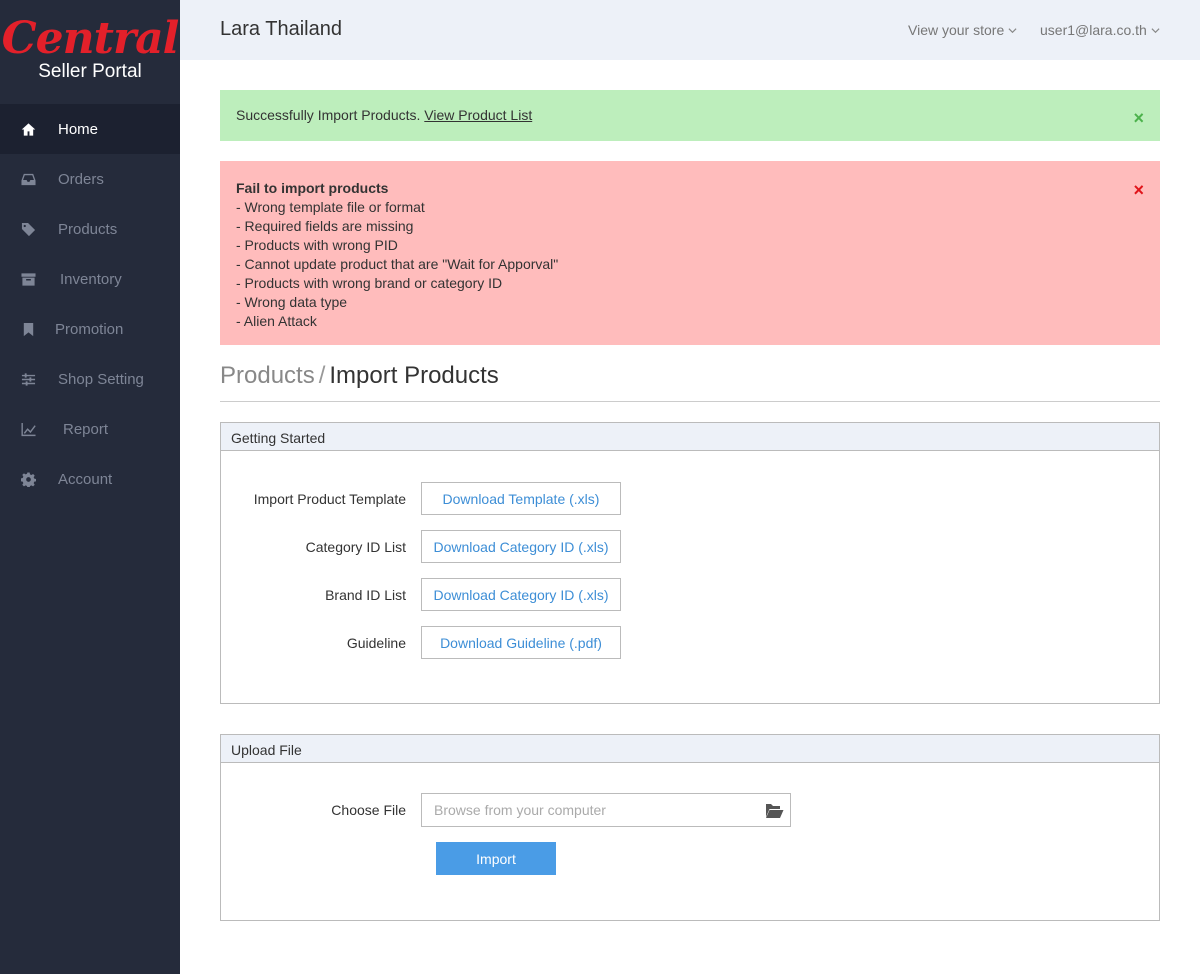  I want to click on error-item: - Alien Attack, so click(276, 321).